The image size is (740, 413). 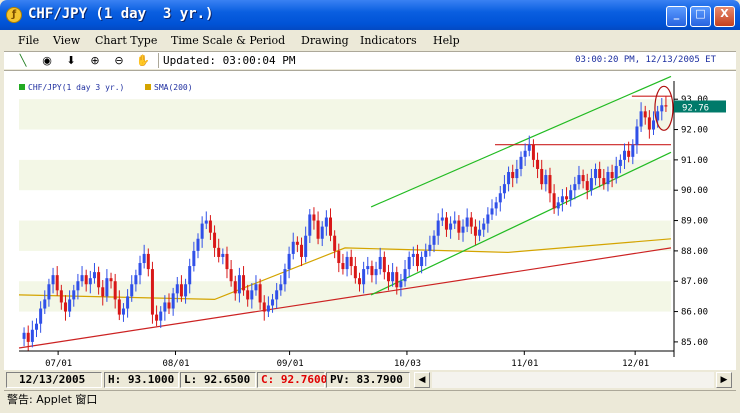 What do you see at coordinates (54, 380) in the screenshot?
I see `status-date: 12/13/2005` at bounding box center [54, 380].